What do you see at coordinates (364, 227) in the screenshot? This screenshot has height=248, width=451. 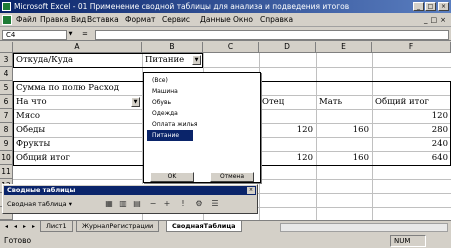 I see `horizontal-scrollbar` at bounding box center [364, 227].